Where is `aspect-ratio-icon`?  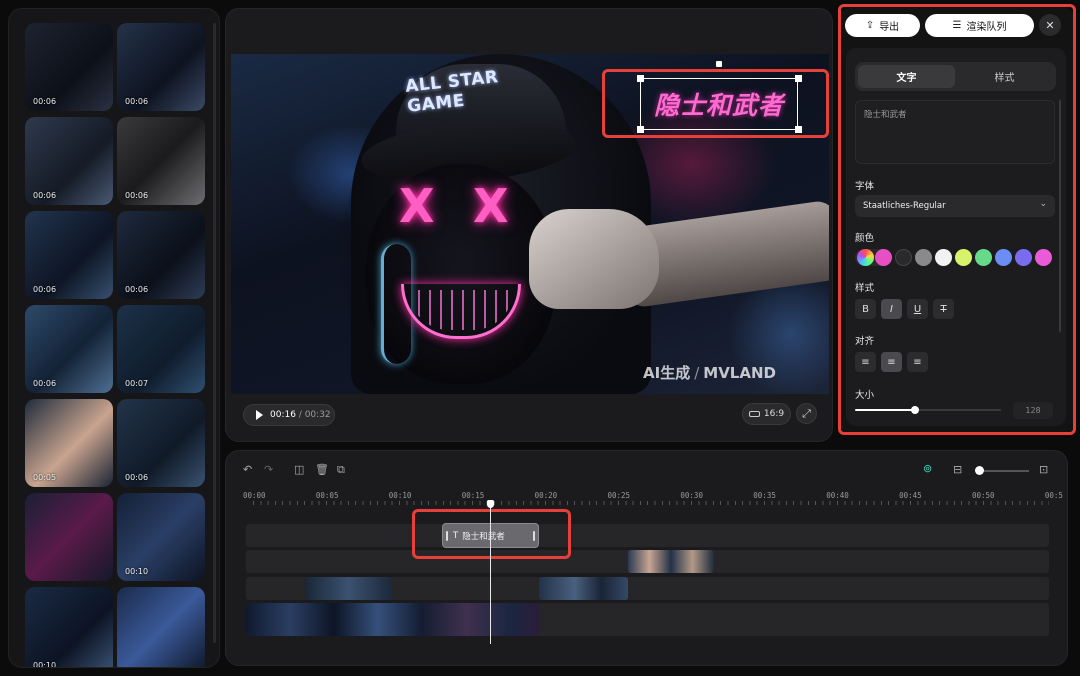 aspect-ratio-icon is located at coordinates (754, 414).